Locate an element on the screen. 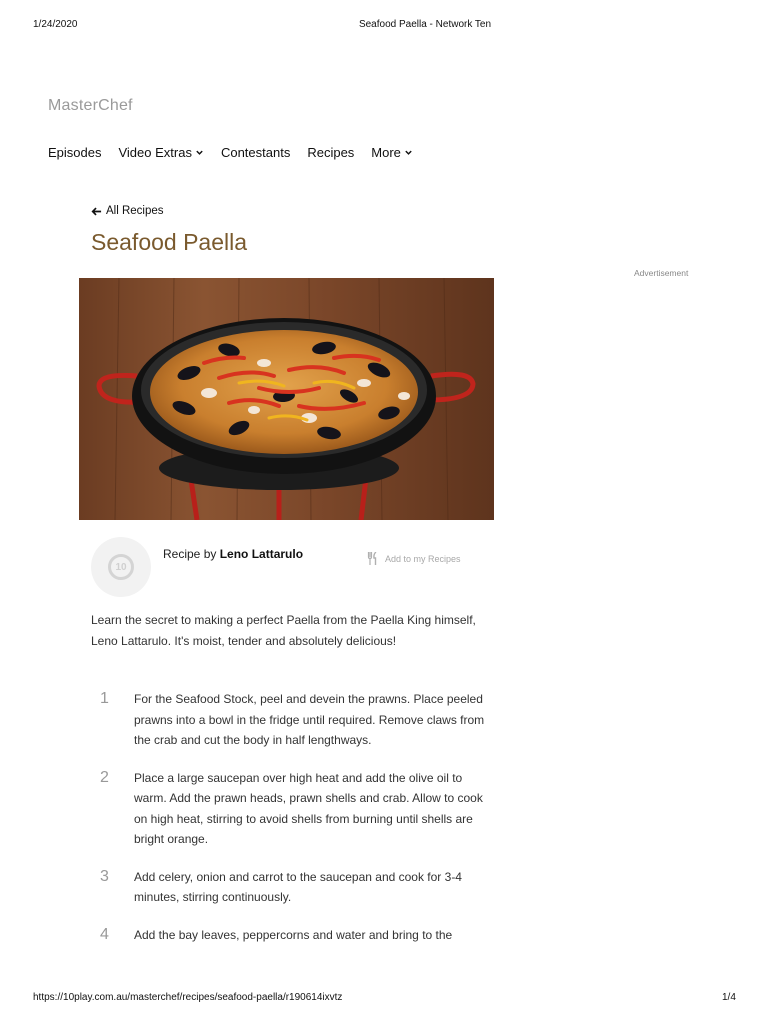  nav-item-episodes: Episodes is located at coordinates (74, 152).